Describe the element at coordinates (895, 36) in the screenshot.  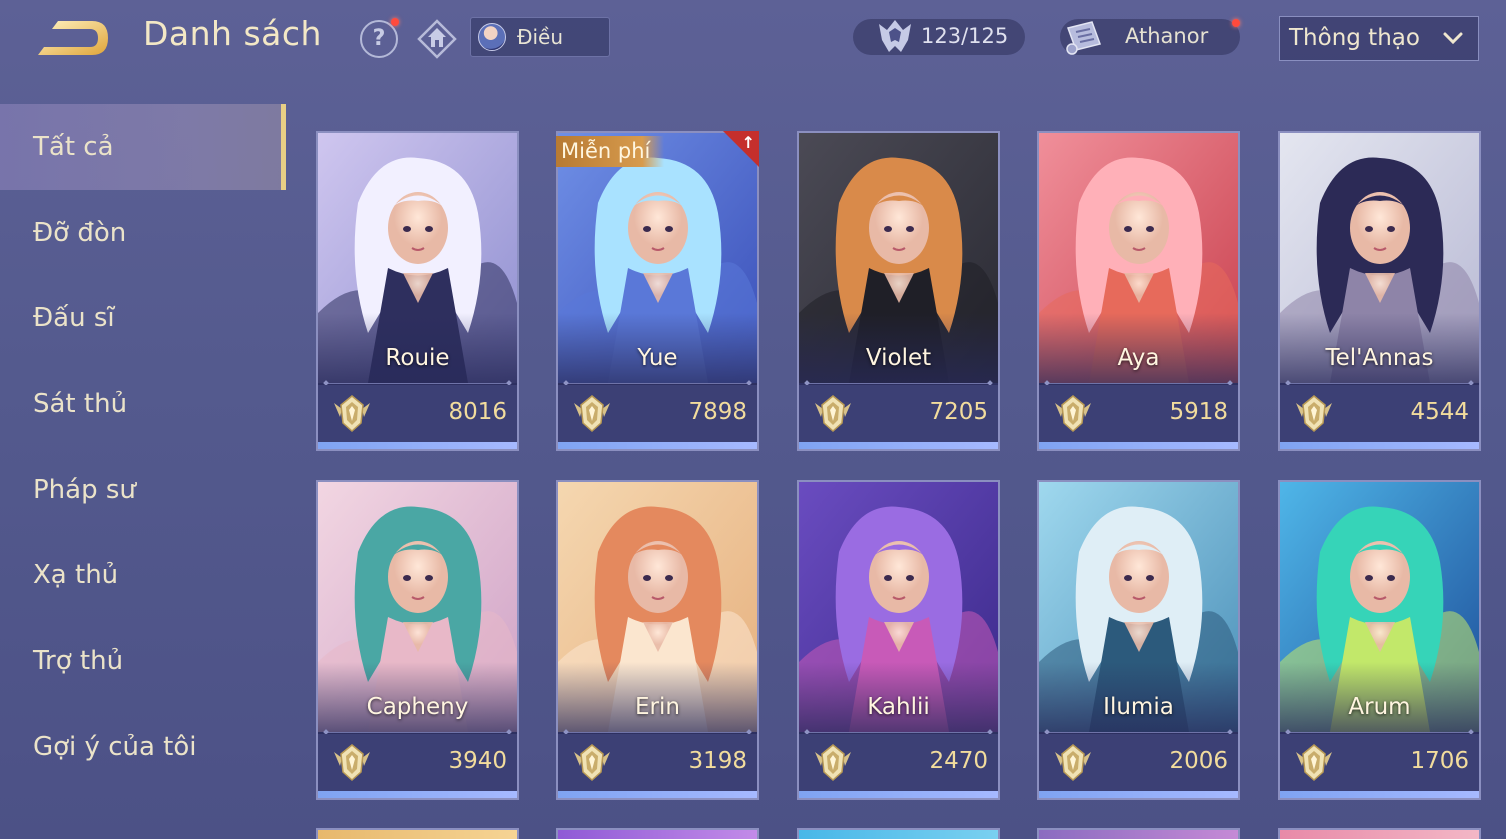
I see `hero-crest-icon` at that location.